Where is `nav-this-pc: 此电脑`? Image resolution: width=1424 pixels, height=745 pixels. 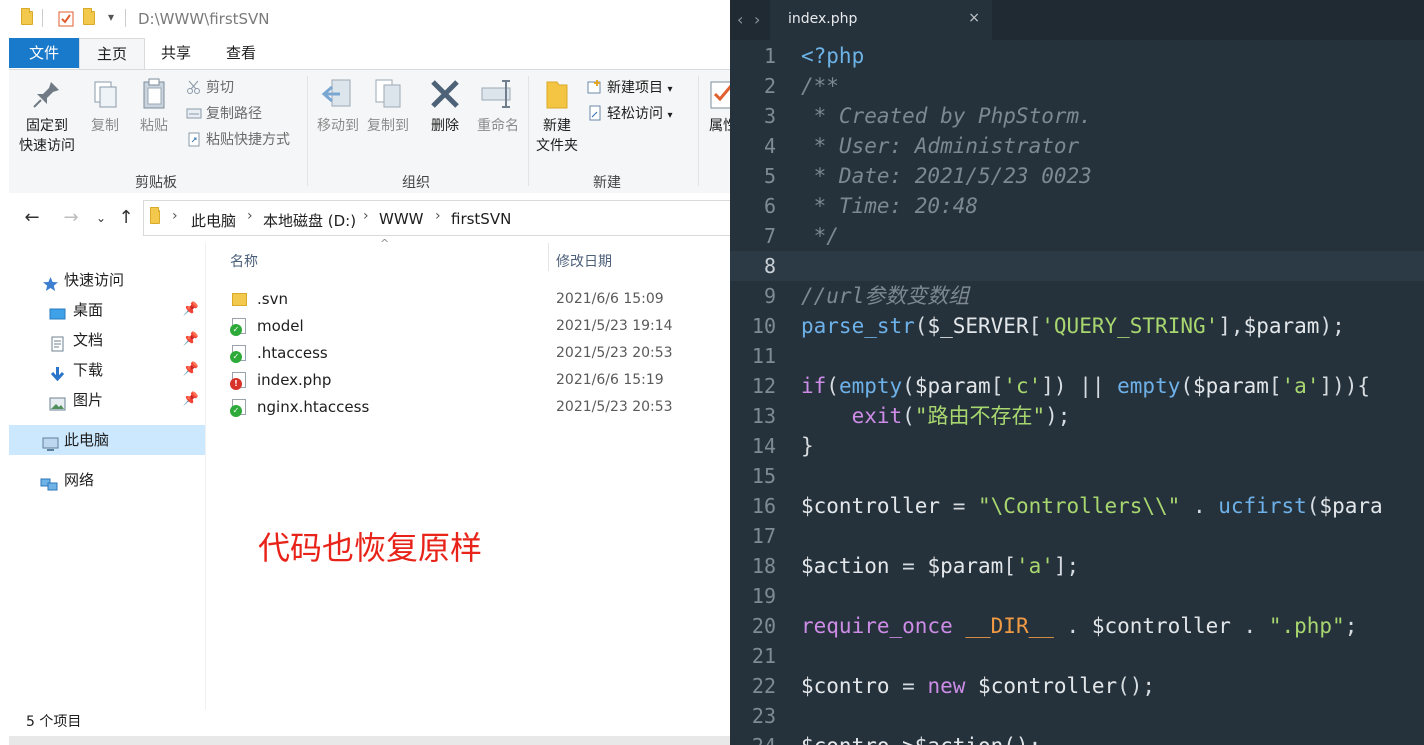 nav-this-pc: 此电脑 is located at coordinates (107, 440).